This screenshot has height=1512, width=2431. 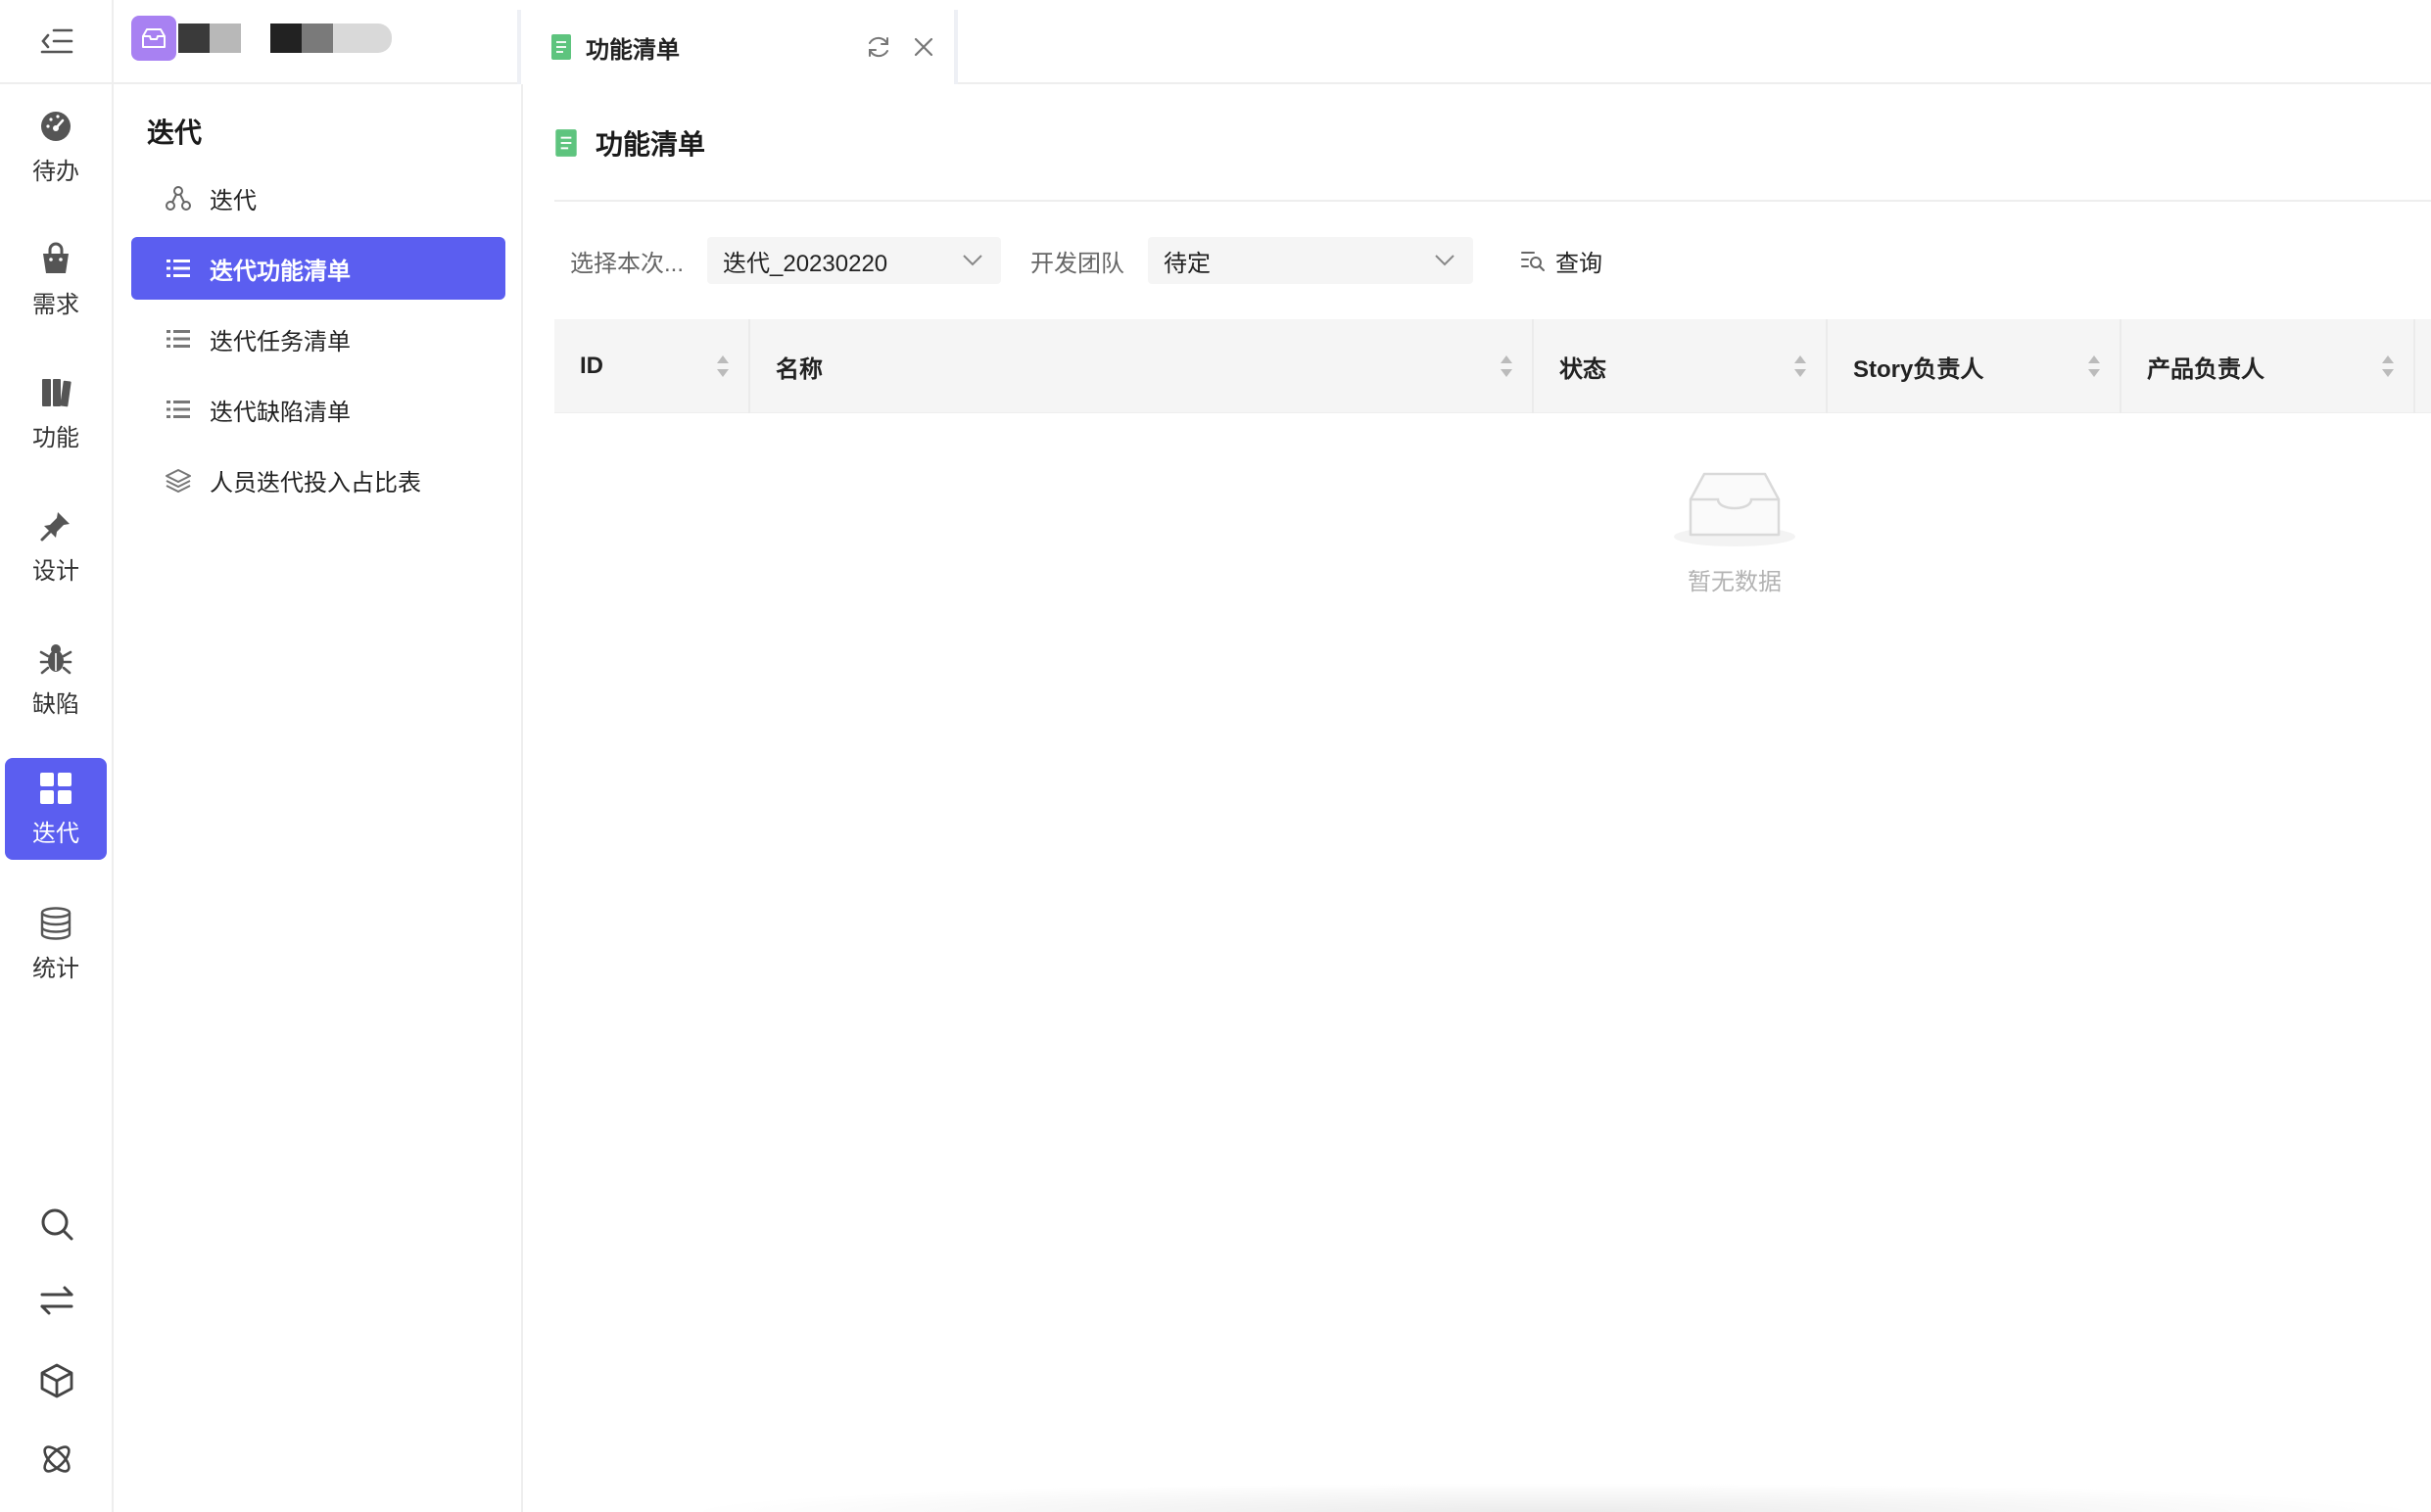 I want to click on team-select-value: 待定, so click(x=1188, y=264).